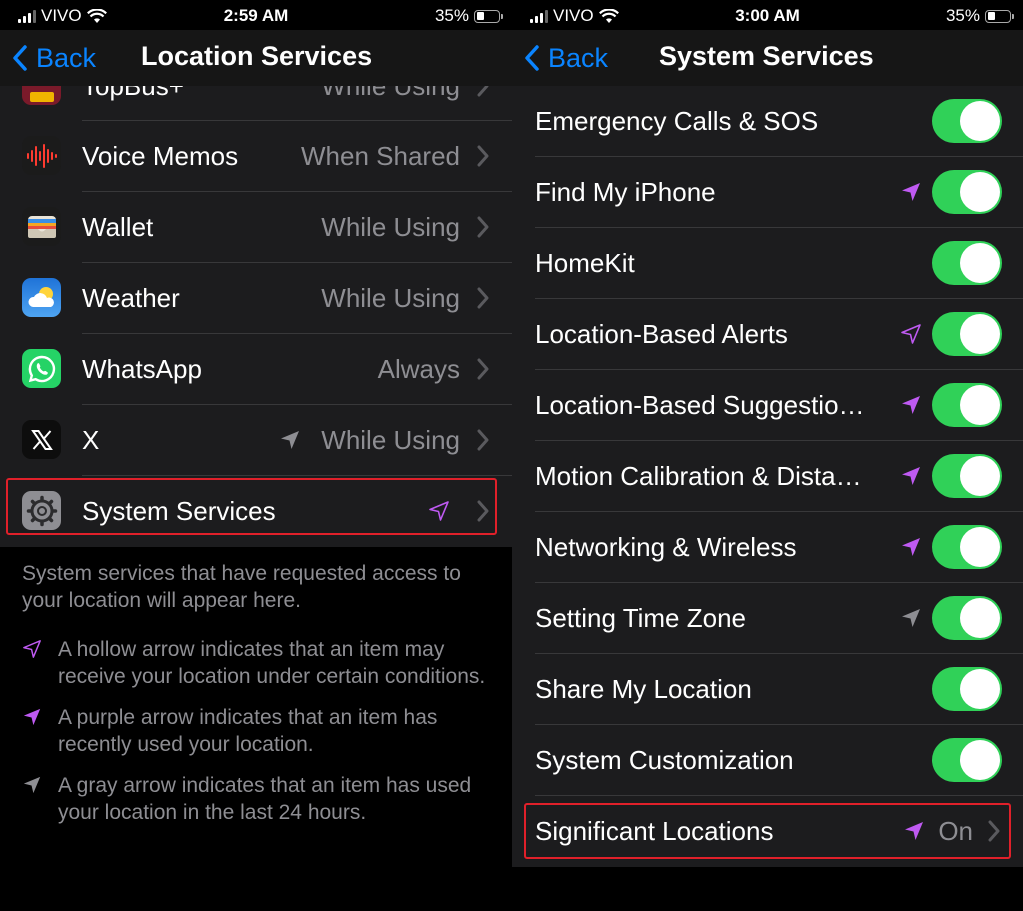 The image size is (1023, 911). I want to click on list-item-system-customization: System Customization, so click(767, 760).